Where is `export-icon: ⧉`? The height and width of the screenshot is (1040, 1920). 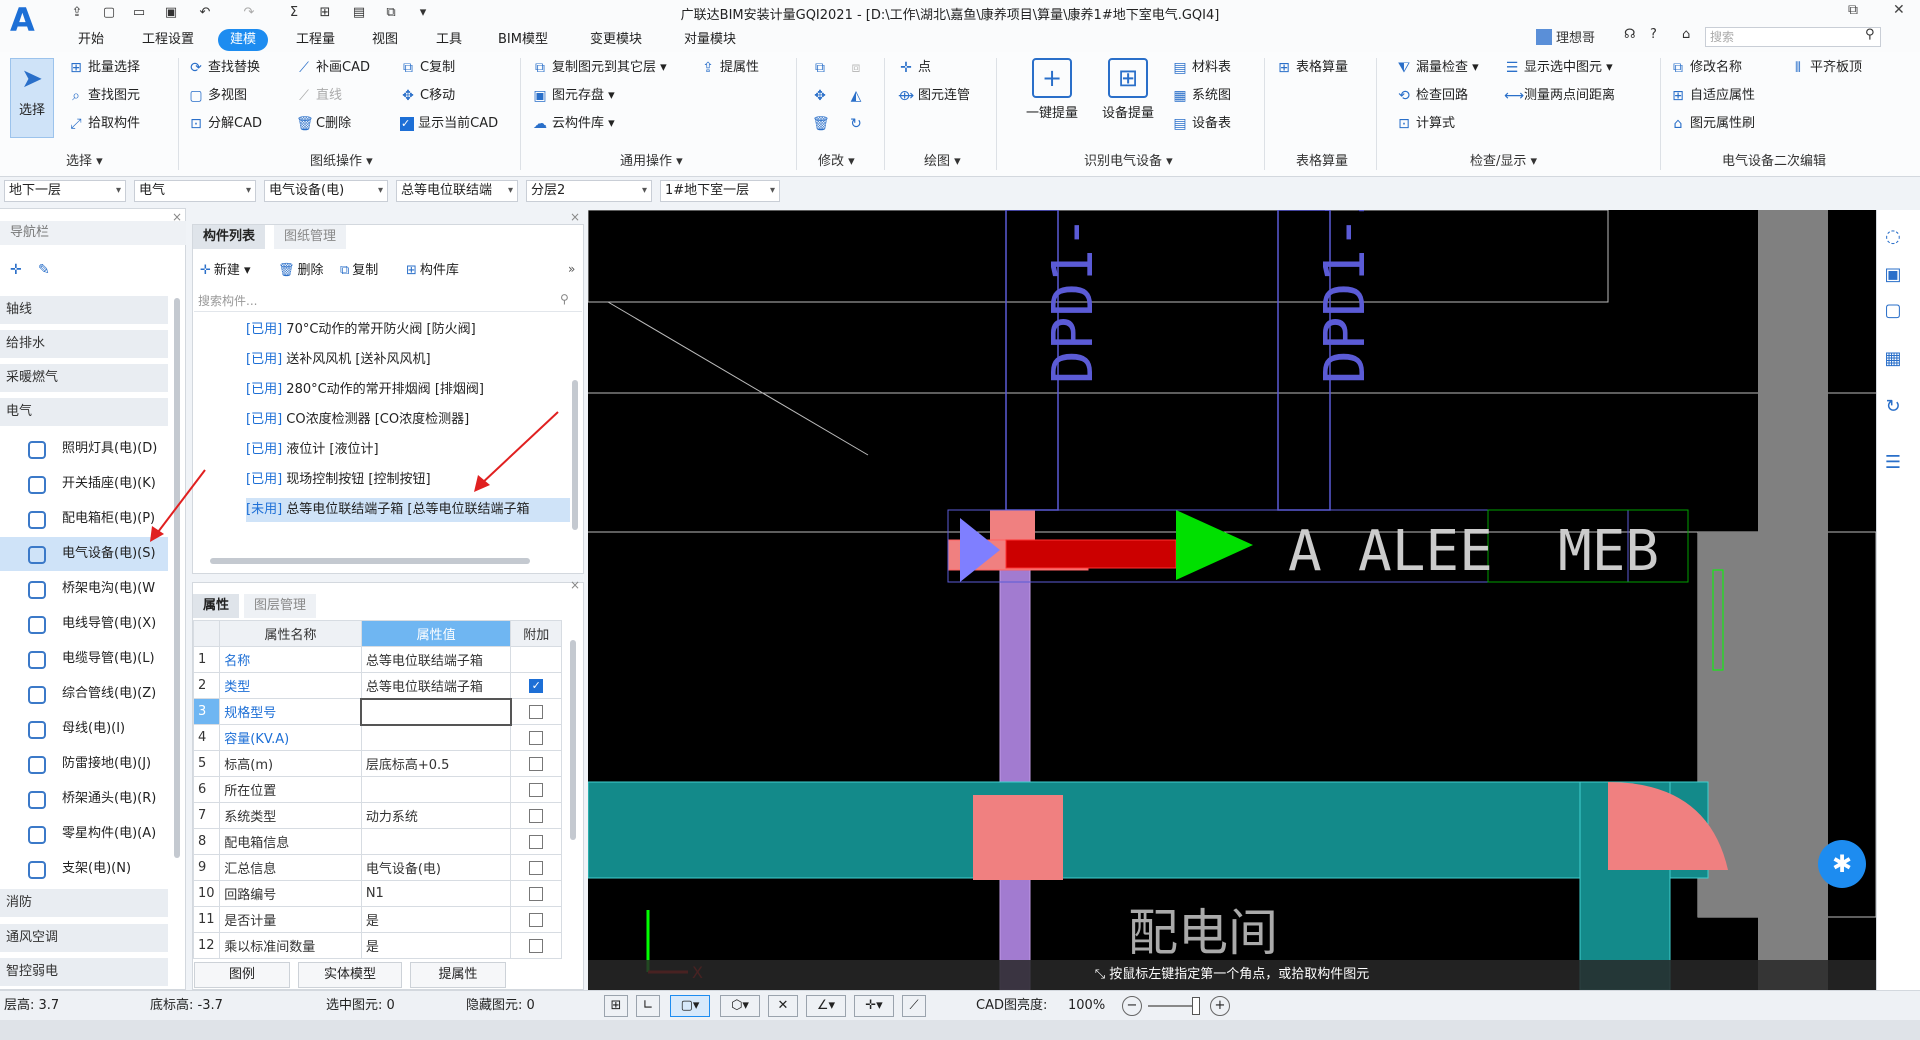
export-icon: ⧉ is located at coordinates (391, 13).